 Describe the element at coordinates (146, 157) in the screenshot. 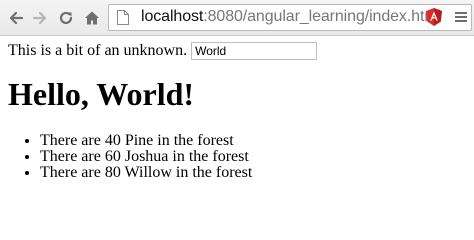

I see `list-item: There are 60 Joshua in the forest` at that location.